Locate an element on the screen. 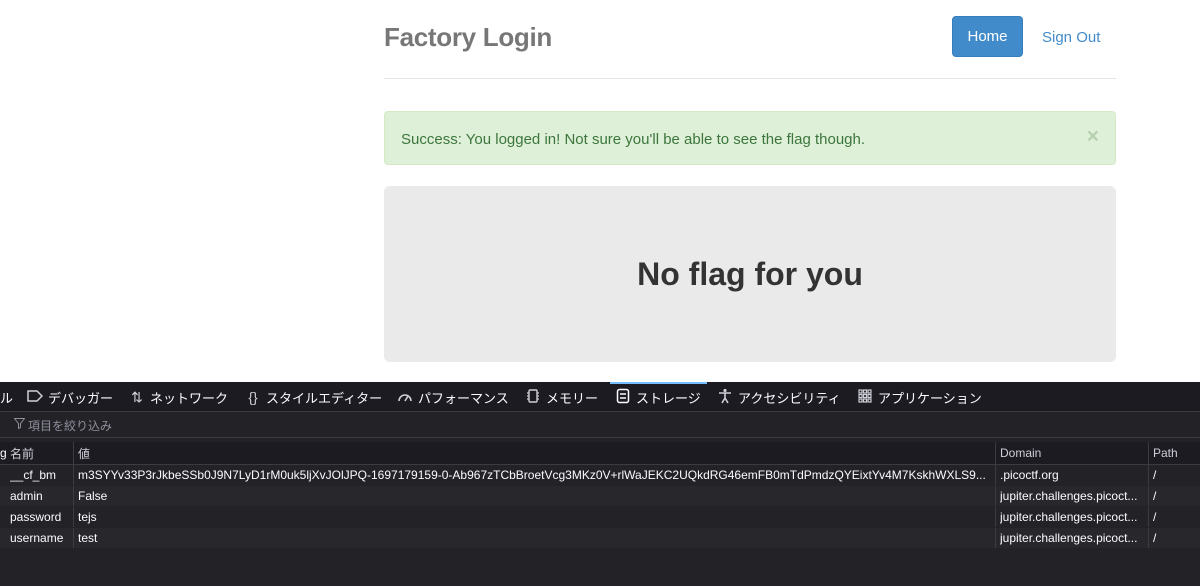  tab-label: パフォーマンス is located at coordinates (463, 398).